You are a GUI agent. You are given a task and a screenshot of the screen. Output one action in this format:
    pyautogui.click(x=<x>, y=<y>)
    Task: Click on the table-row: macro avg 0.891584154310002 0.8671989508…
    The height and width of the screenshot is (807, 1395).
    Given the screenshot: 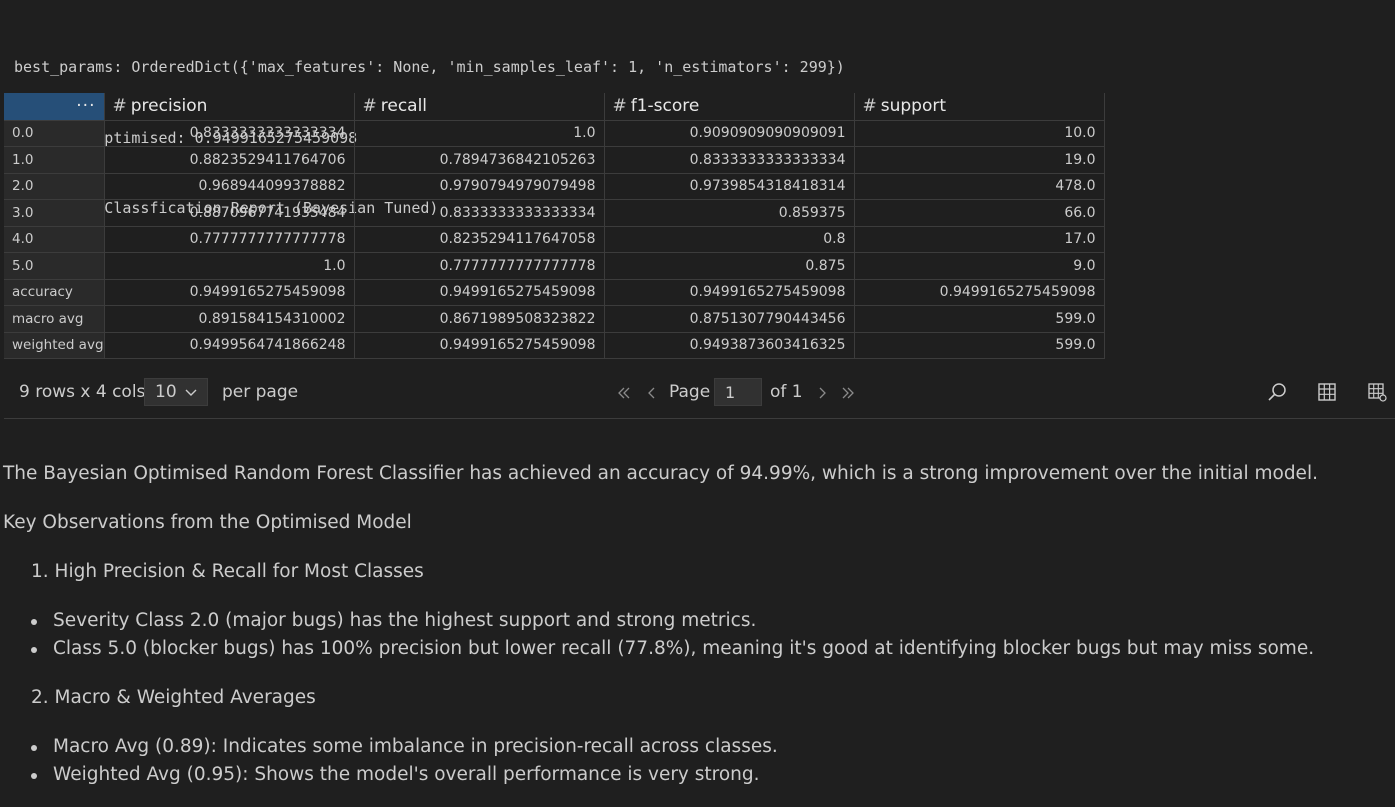 What is the action you would take?
    pyautogui.click(x=554, y=319)
    